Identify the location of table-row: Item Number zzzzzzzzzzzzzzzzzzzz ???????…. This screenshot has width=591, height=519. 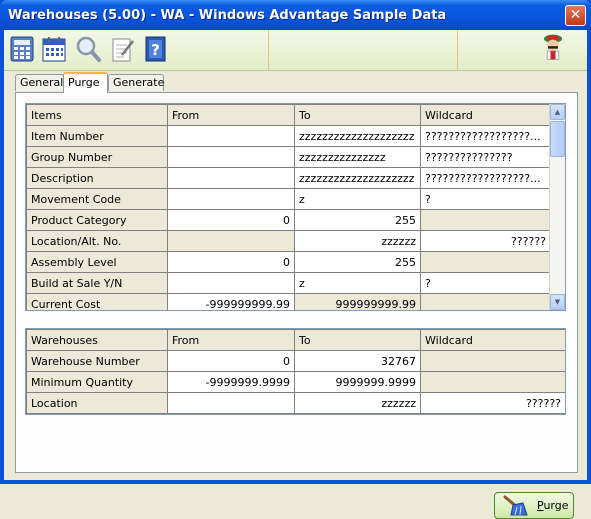
(288, 136).